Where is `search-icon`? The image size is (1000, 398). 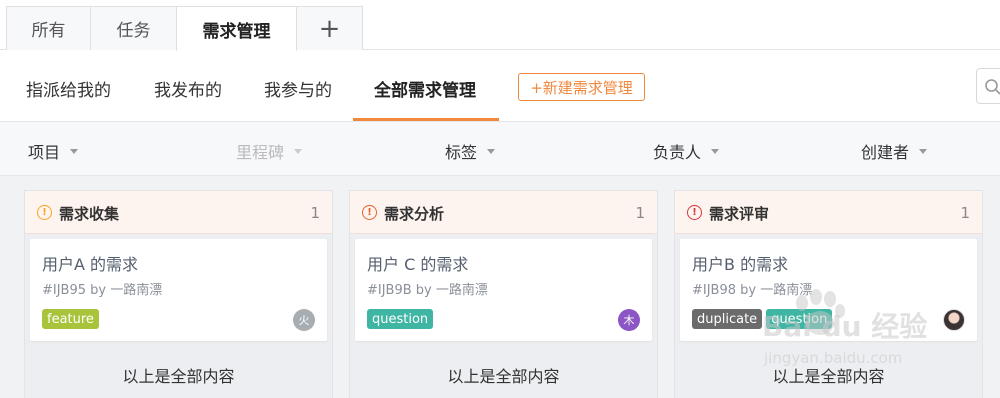
search-icon is located at coordinates (992, 87).